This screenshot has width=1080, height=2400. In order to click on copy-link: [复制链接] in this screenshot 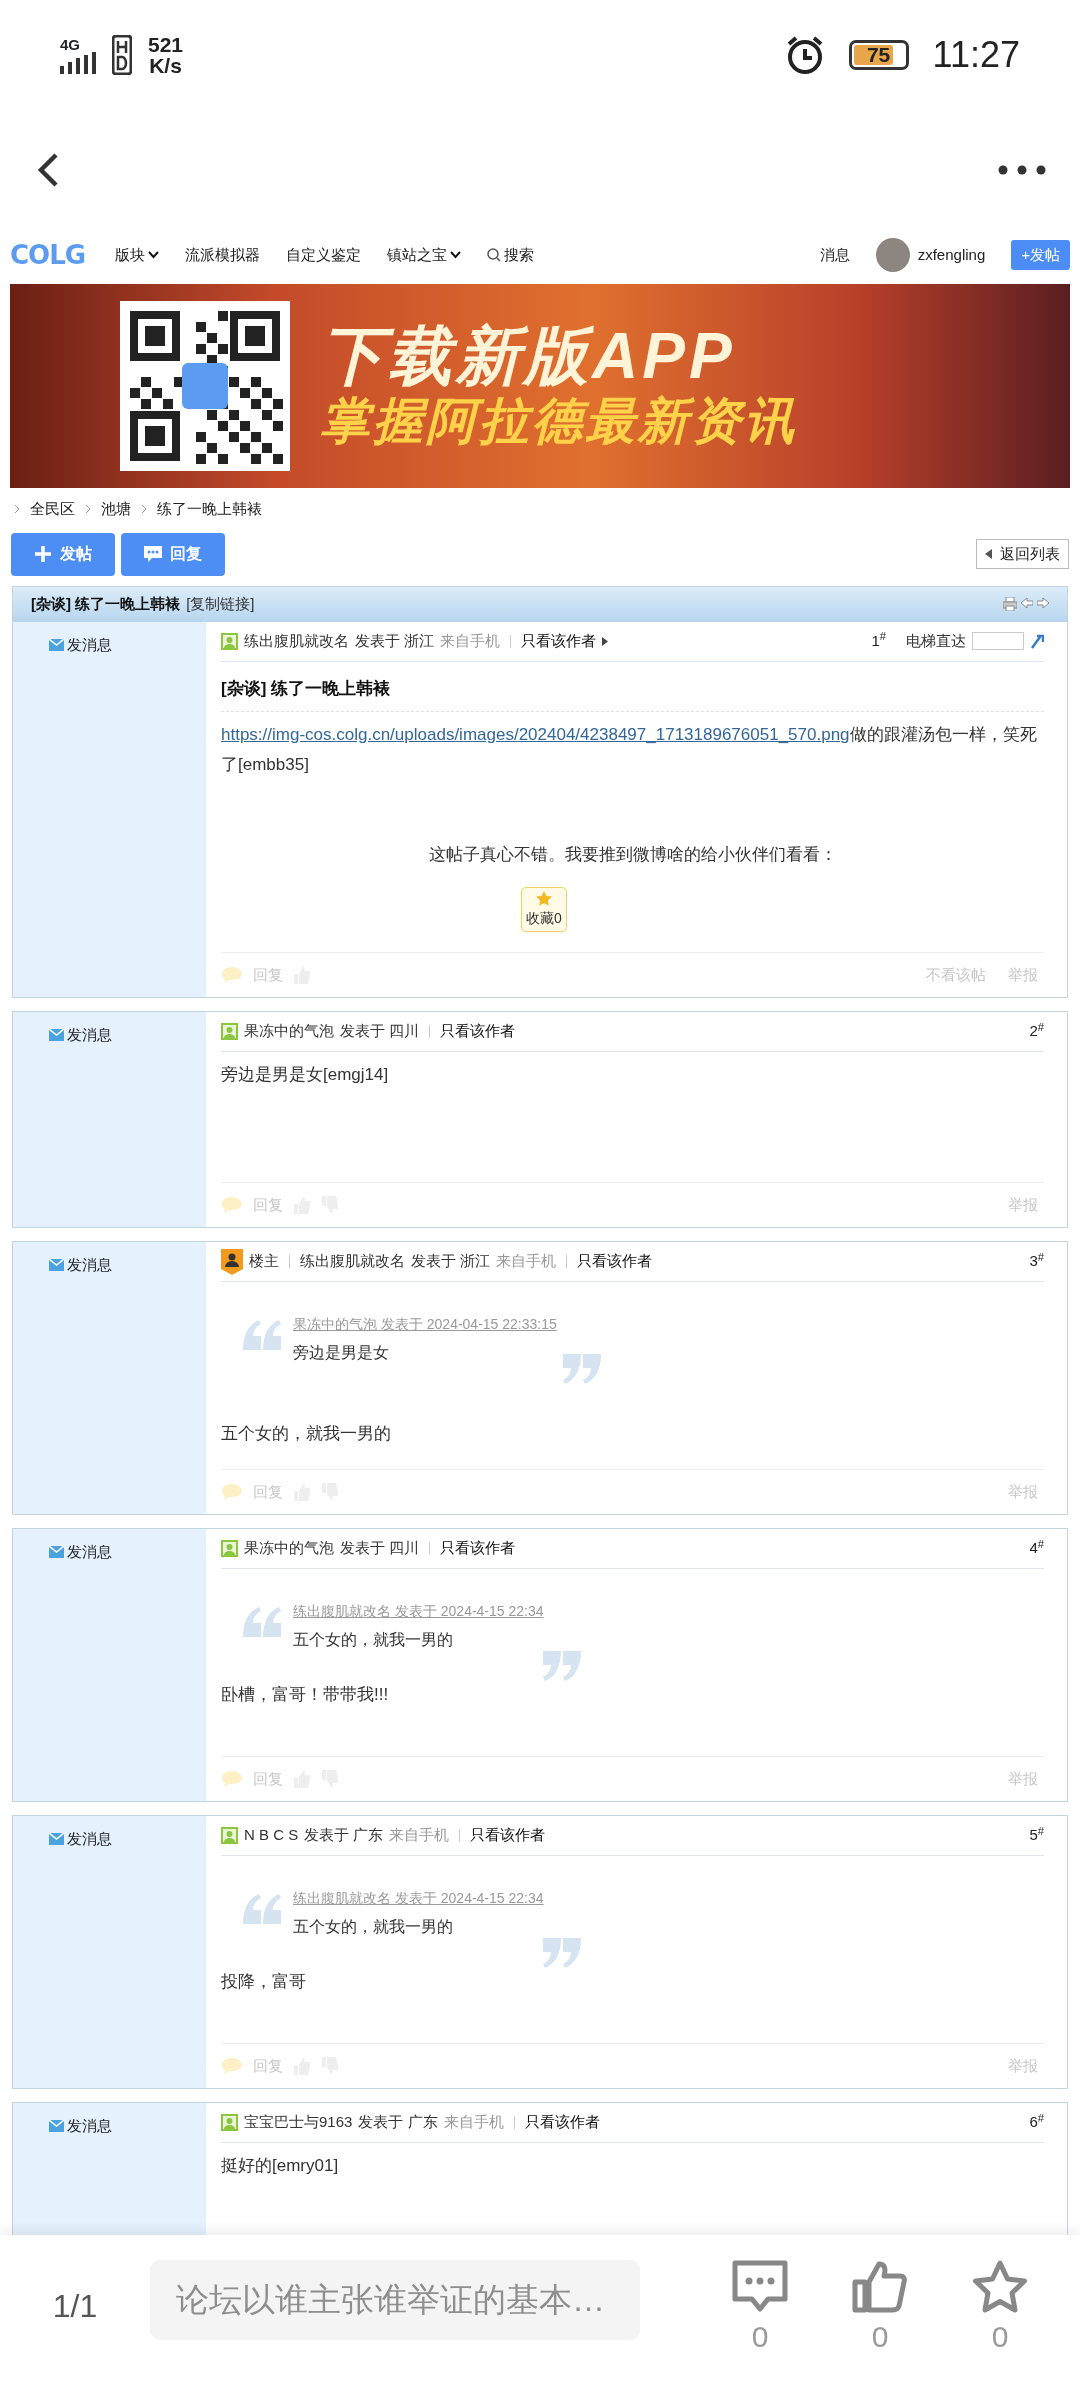, I will do `click(220, 604)`.